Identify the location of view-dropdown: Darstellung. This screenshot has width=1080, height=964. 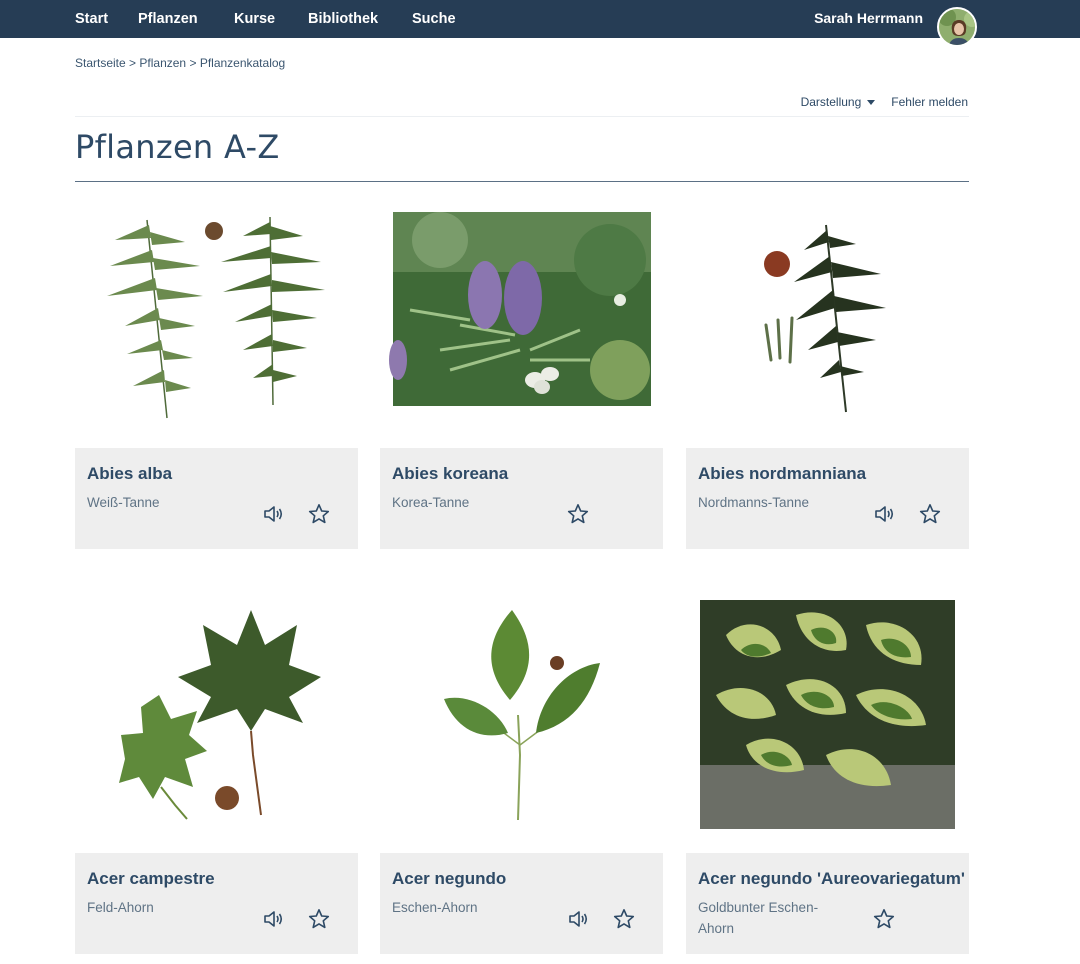
(838, 102).